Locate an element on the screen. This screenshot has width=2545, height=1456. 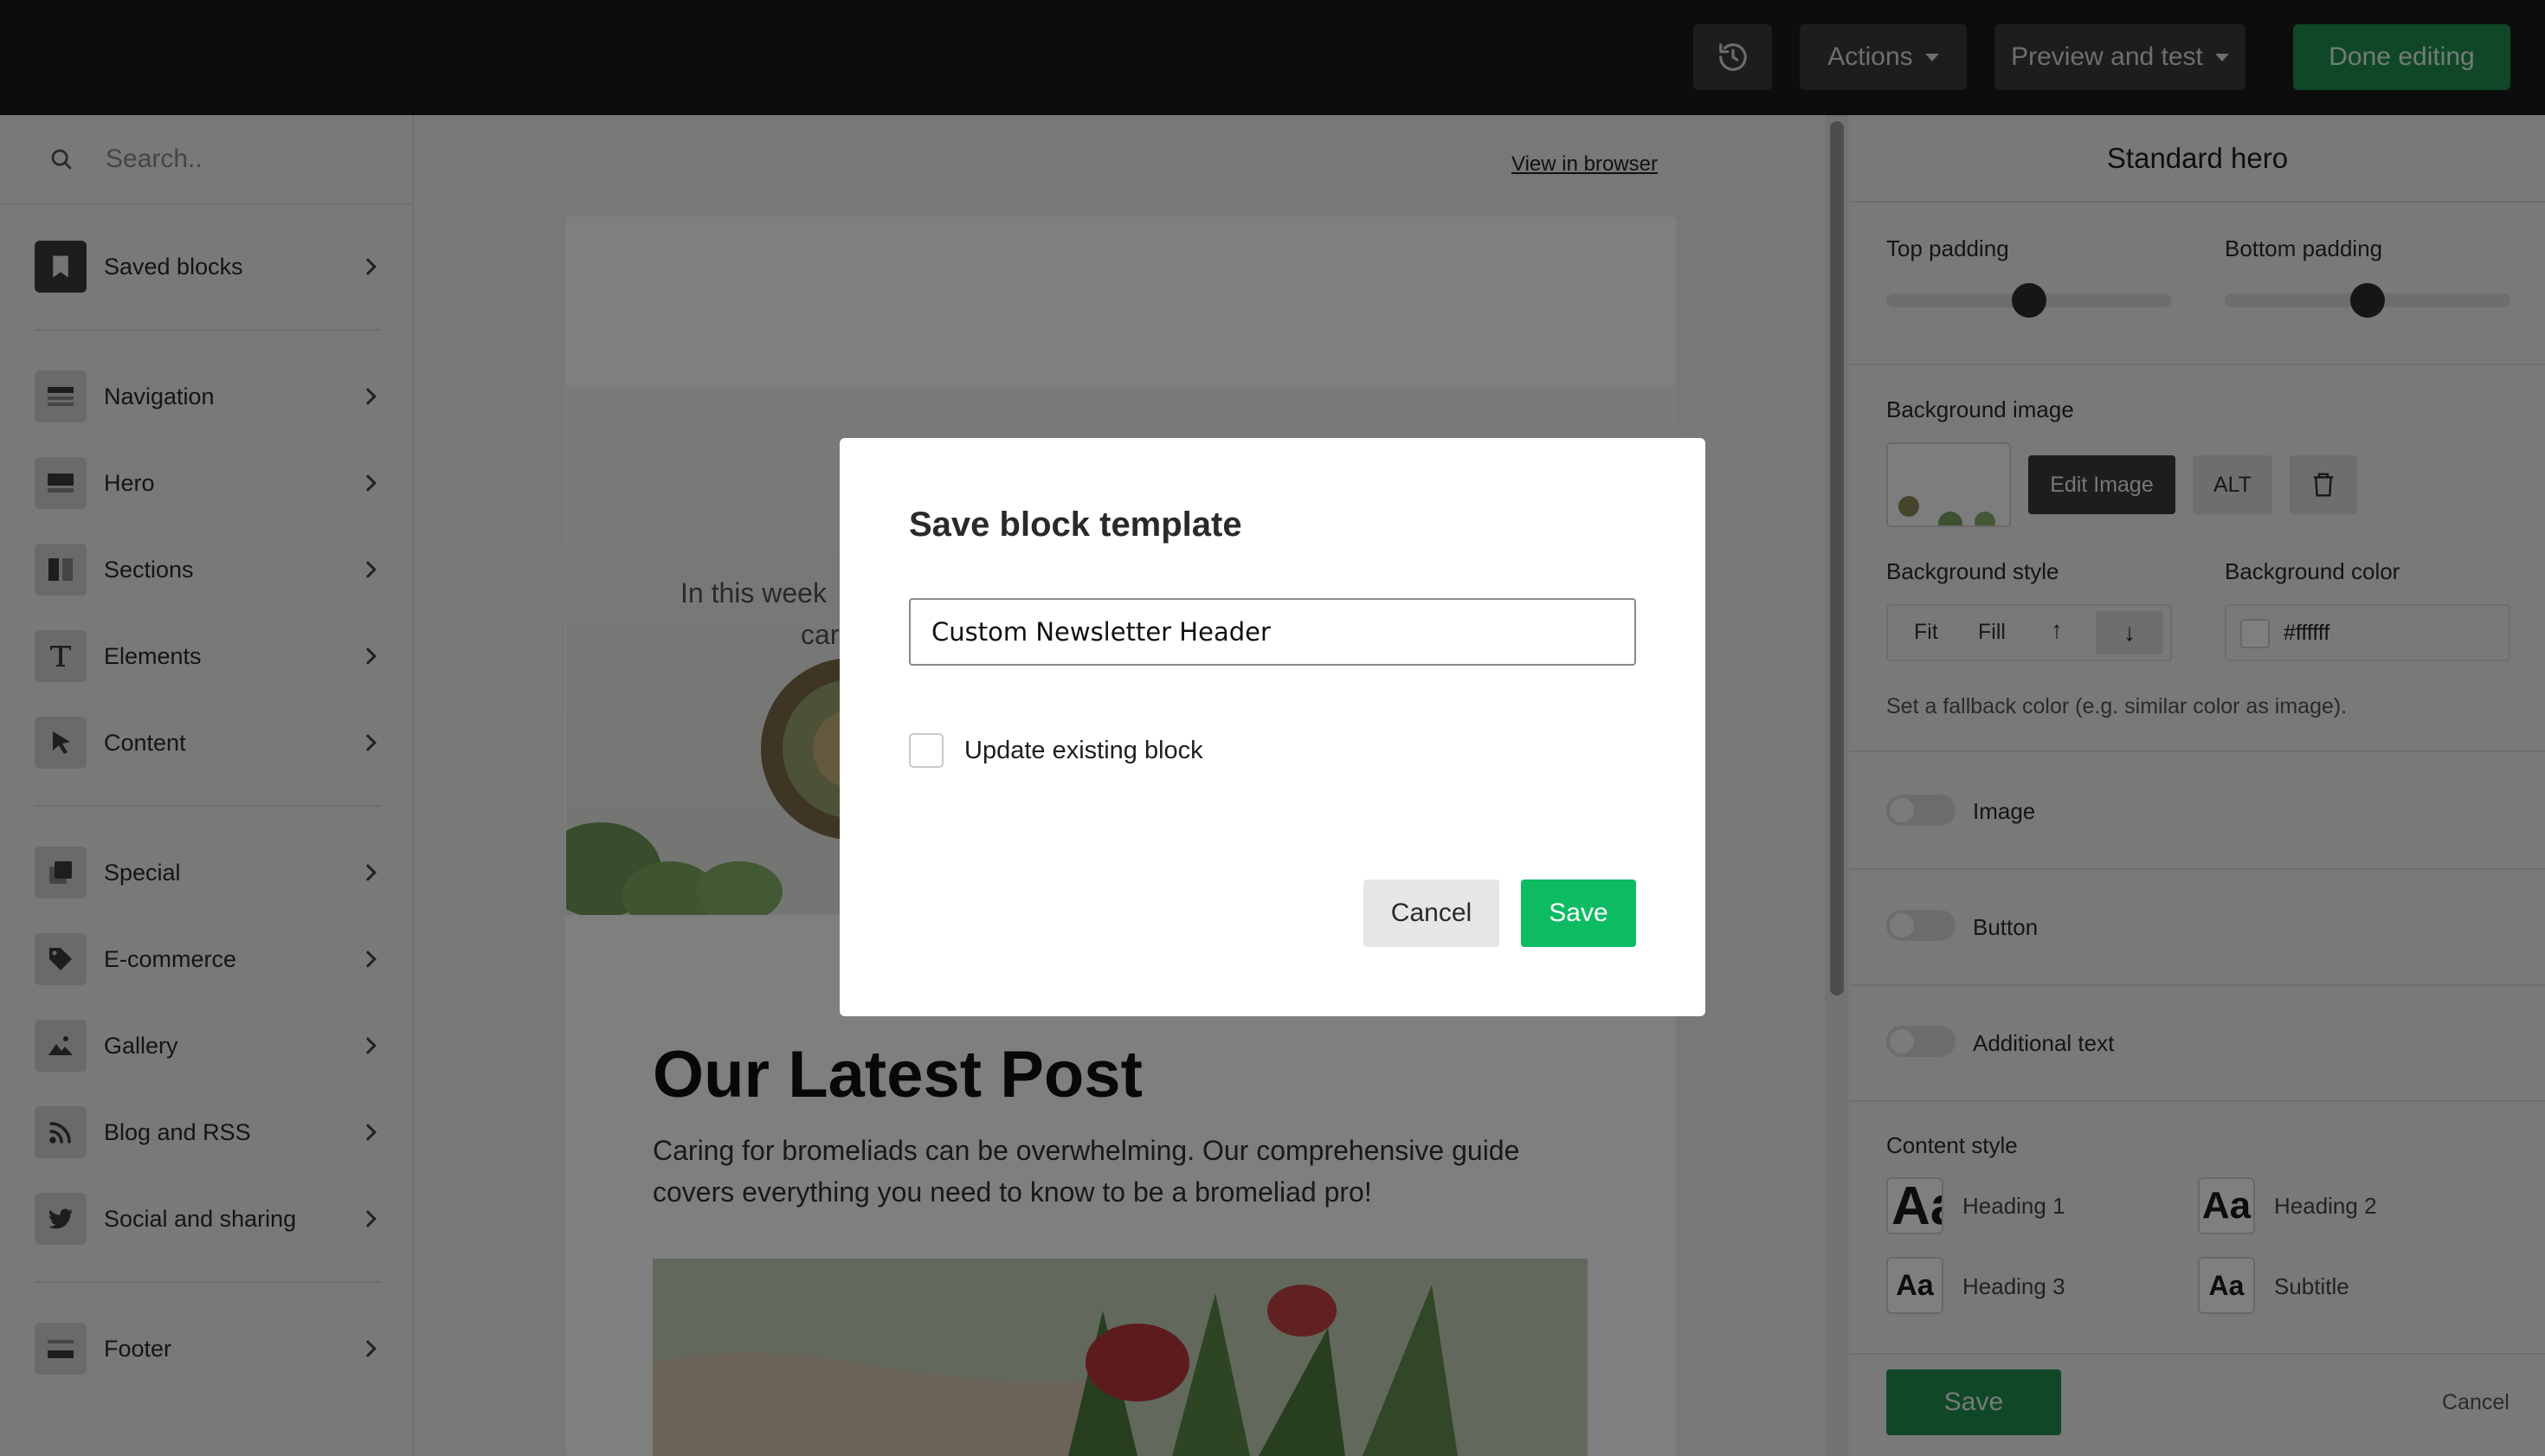
dialog-title: Save block template is located at coordinates (1075, 525).